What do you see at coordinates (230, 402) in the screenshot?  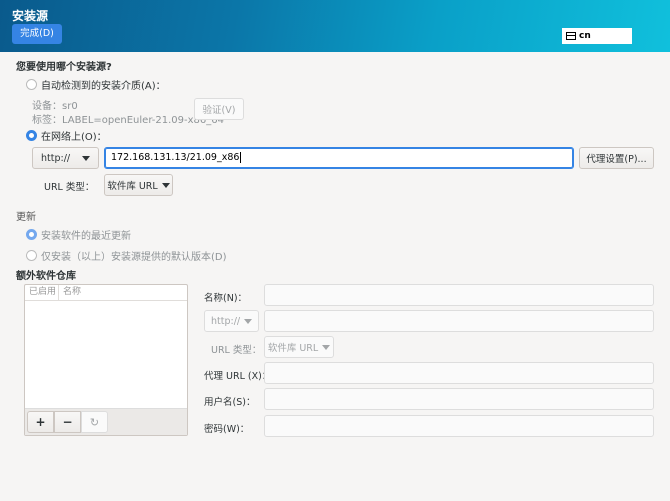 I see `repo-user-label: 用户名(S)：` at bounding box center [230, 402].